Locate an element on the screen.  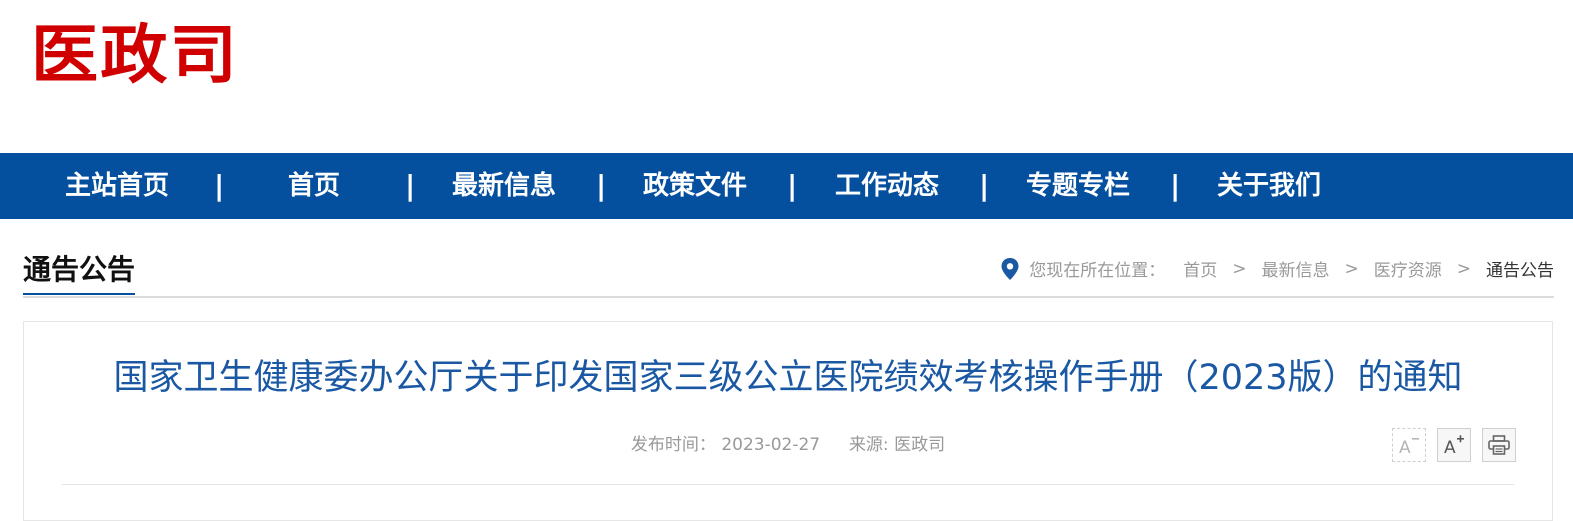
decrease-font-button: A is located at coordinates (1409, 445).